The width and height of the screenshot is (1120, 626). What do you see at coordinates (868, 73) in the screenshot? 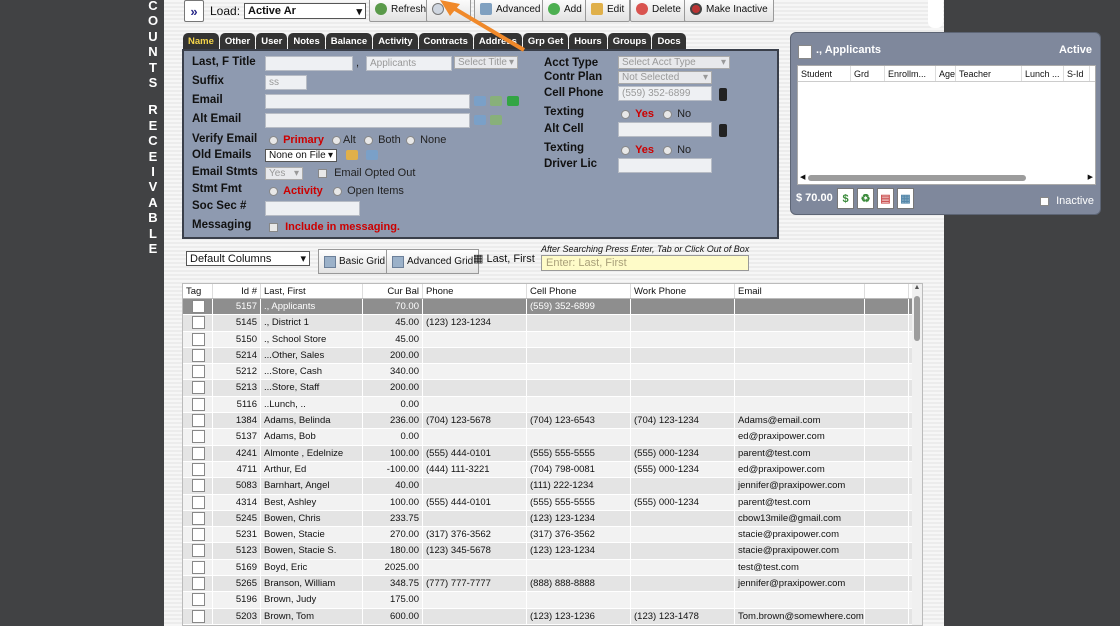
I see `students-column-header: Grd` at bounding box center [868, 73].